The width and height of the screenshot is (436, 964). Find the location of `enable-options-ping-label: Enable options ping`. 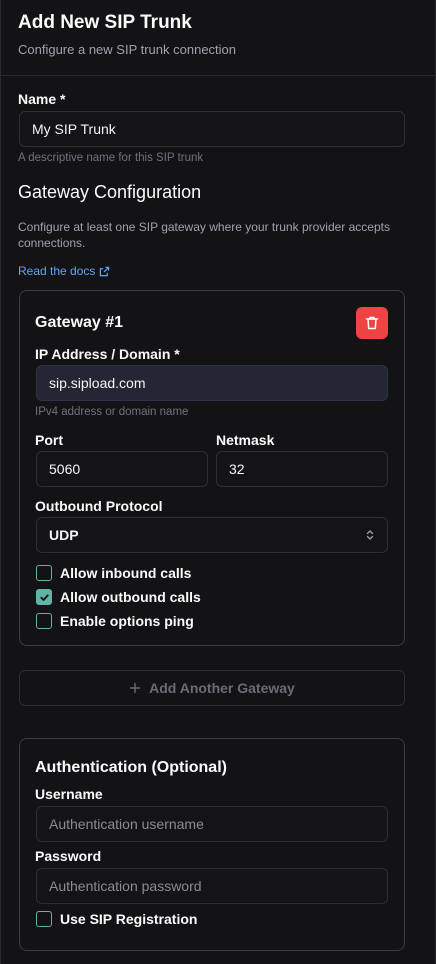

enable-options-ping-label: Enable options ping is located at coordinates (127, 621).